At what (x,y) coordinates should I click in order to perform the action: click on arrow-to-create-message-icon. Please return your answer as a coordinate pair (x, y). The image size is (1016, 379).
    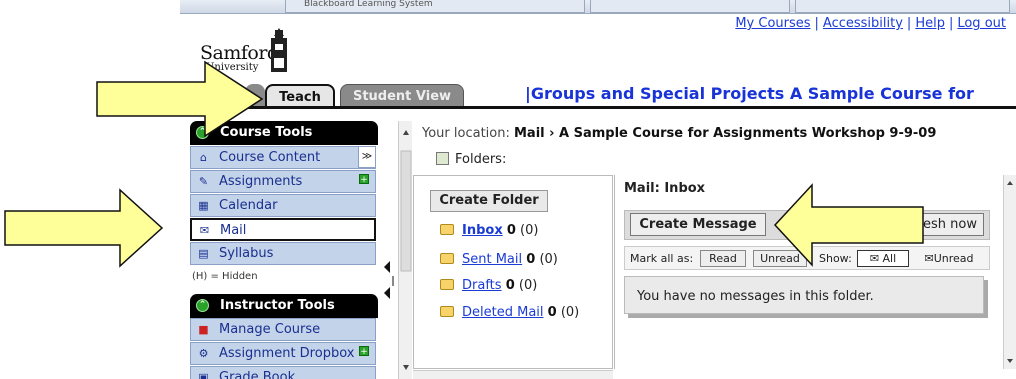
    Looking at the image, I should click on (848, 225).